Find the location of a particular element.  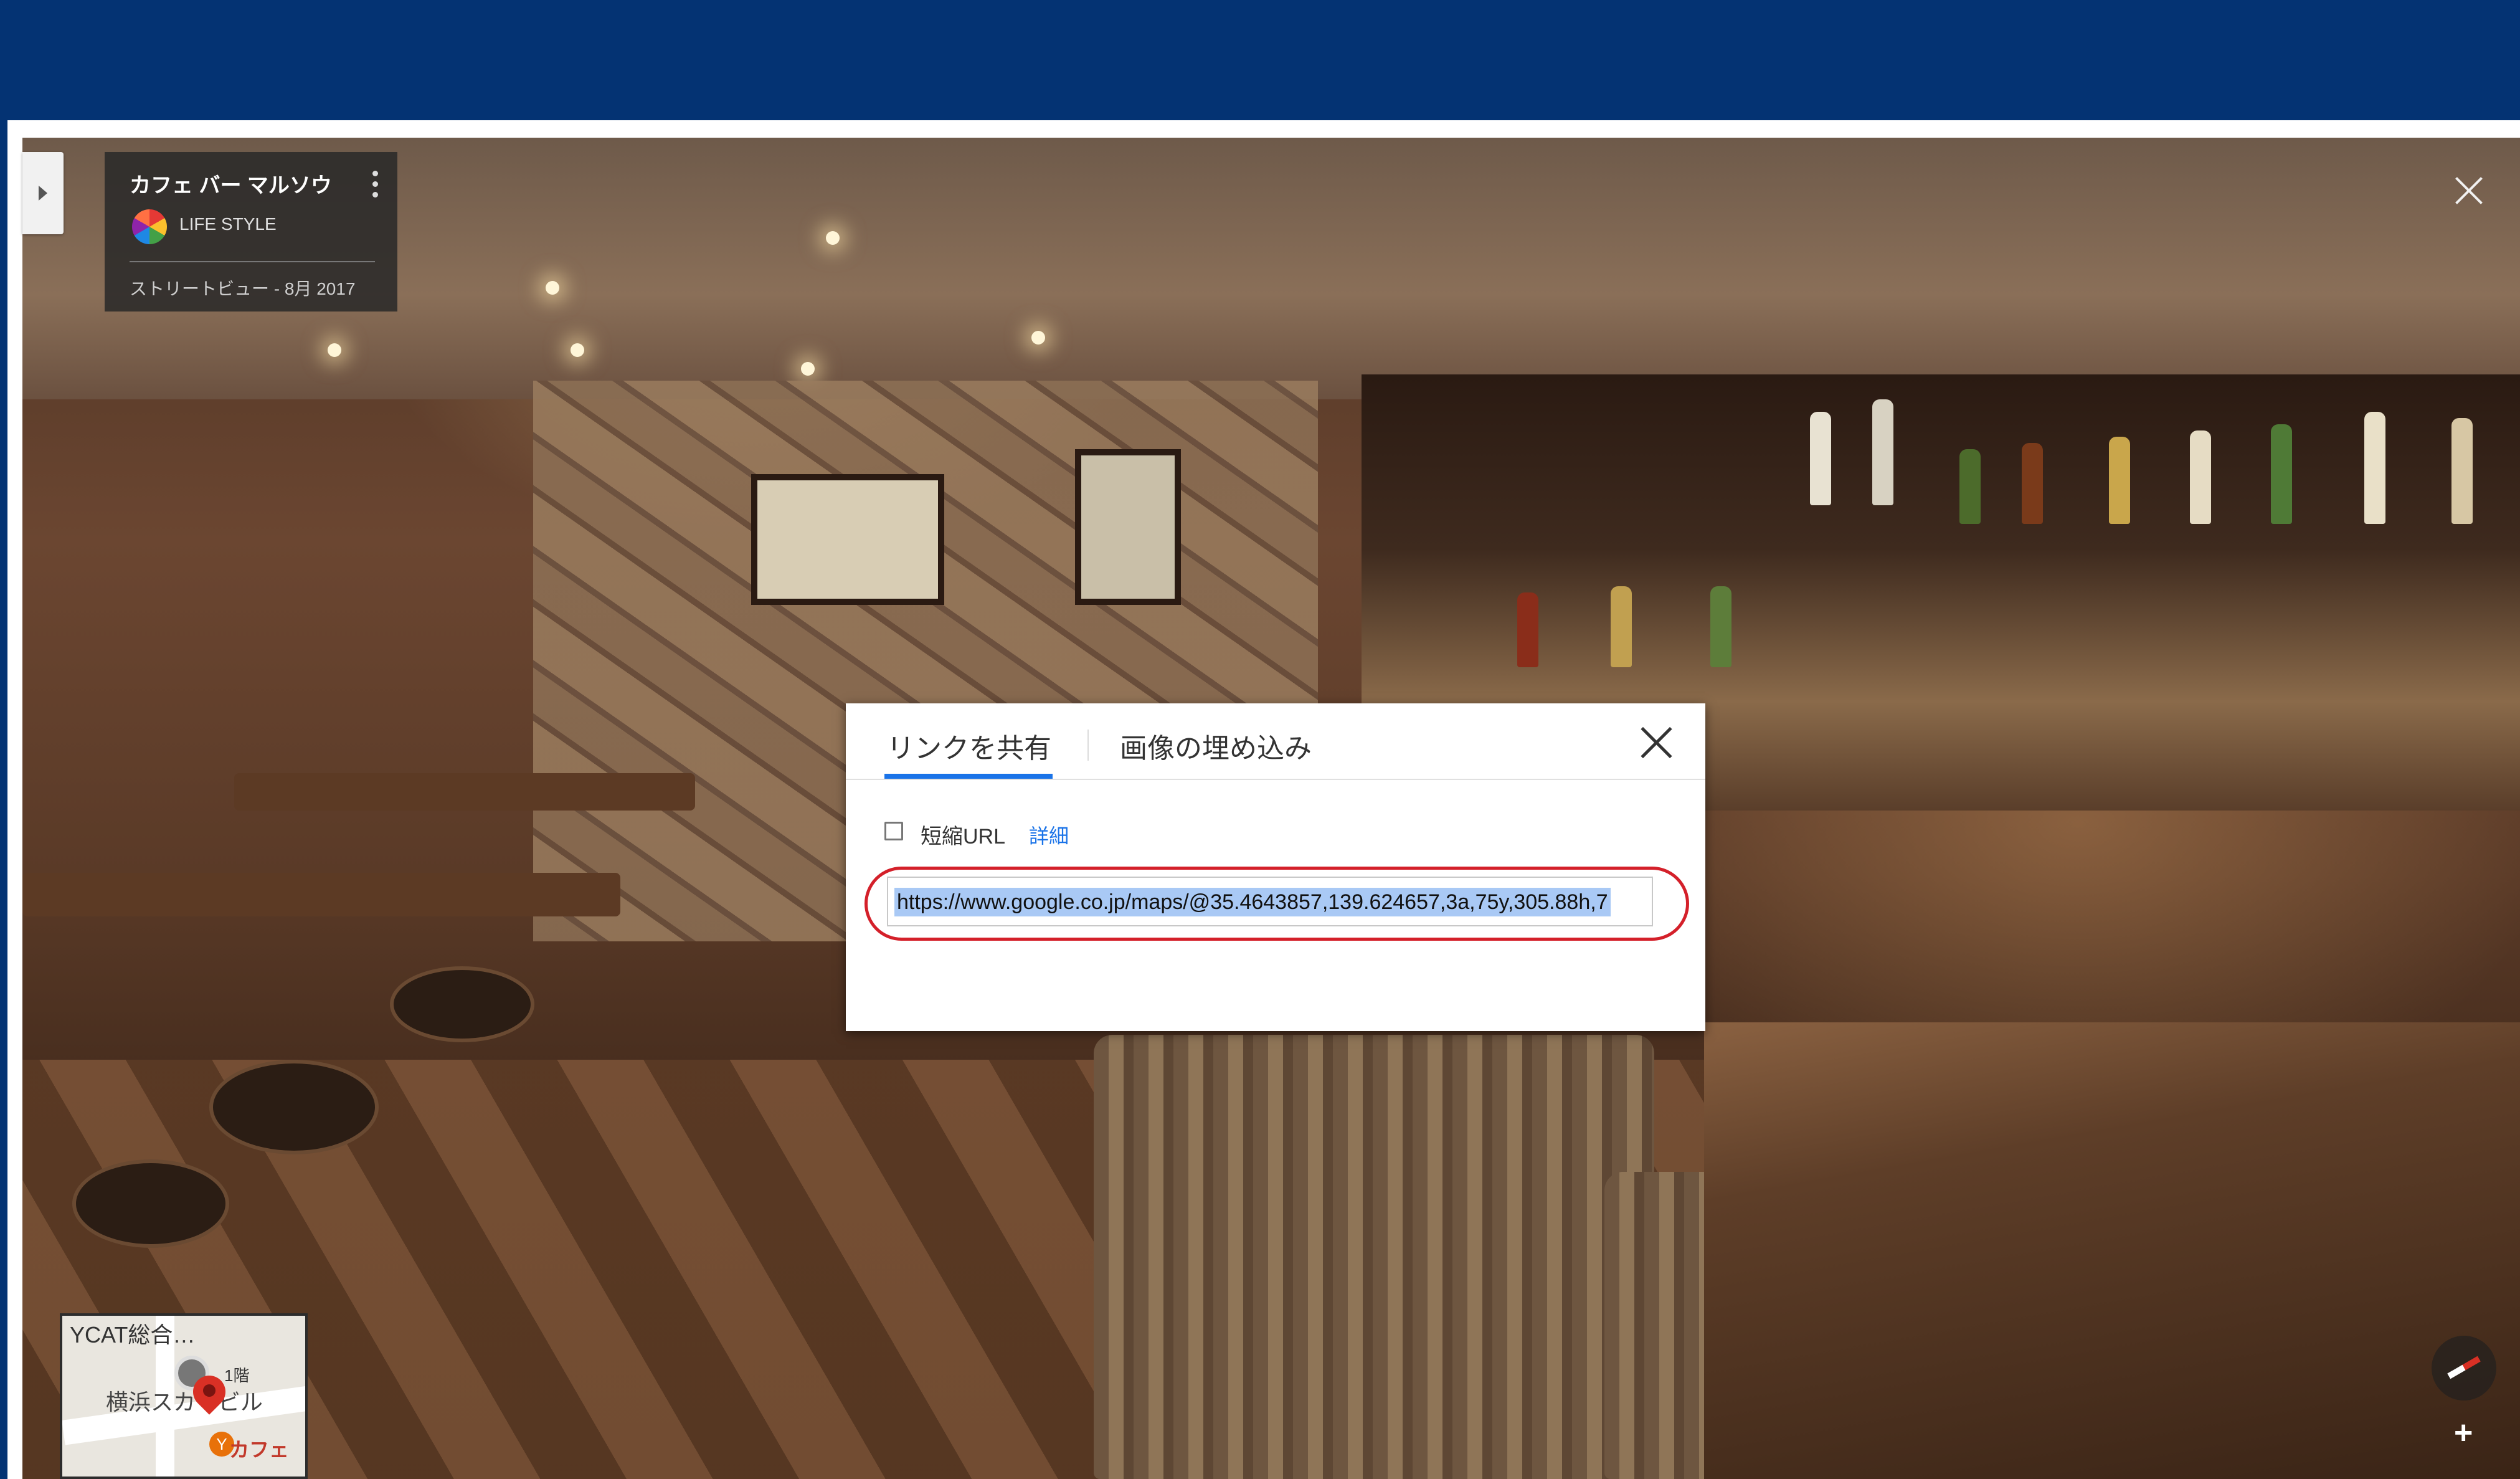

compass-needle is located at coordinates (2464, 1367).